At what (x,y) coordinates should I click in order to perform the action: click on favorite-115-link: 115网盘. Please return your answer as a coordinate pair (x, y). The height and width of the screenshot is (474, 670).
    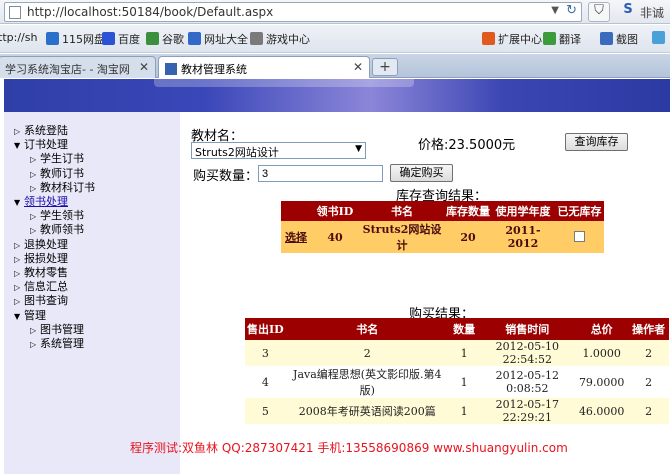
    Looking at the image, I should click on (75, 39).